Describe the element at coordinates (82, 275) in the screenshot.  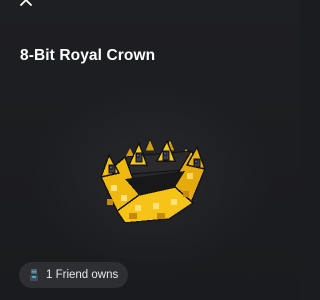
I see `friends-owned-label: 1 Friend owns` at that location.